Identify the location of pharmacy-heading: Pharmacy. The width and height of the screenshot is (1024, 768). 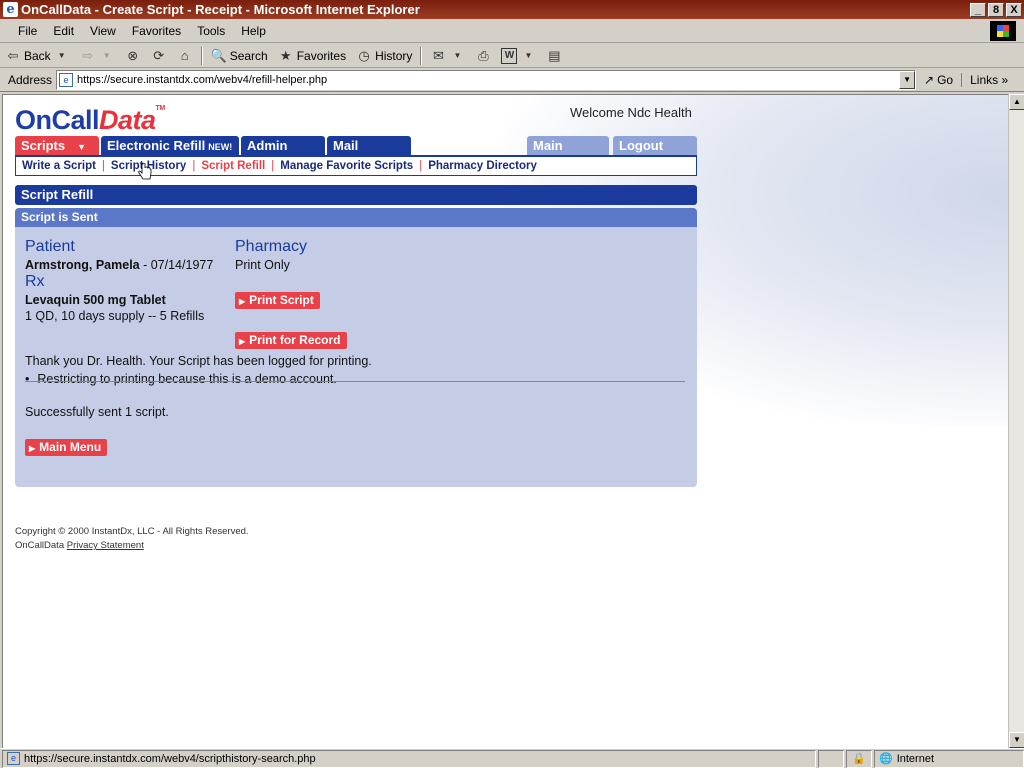
(271, 246).